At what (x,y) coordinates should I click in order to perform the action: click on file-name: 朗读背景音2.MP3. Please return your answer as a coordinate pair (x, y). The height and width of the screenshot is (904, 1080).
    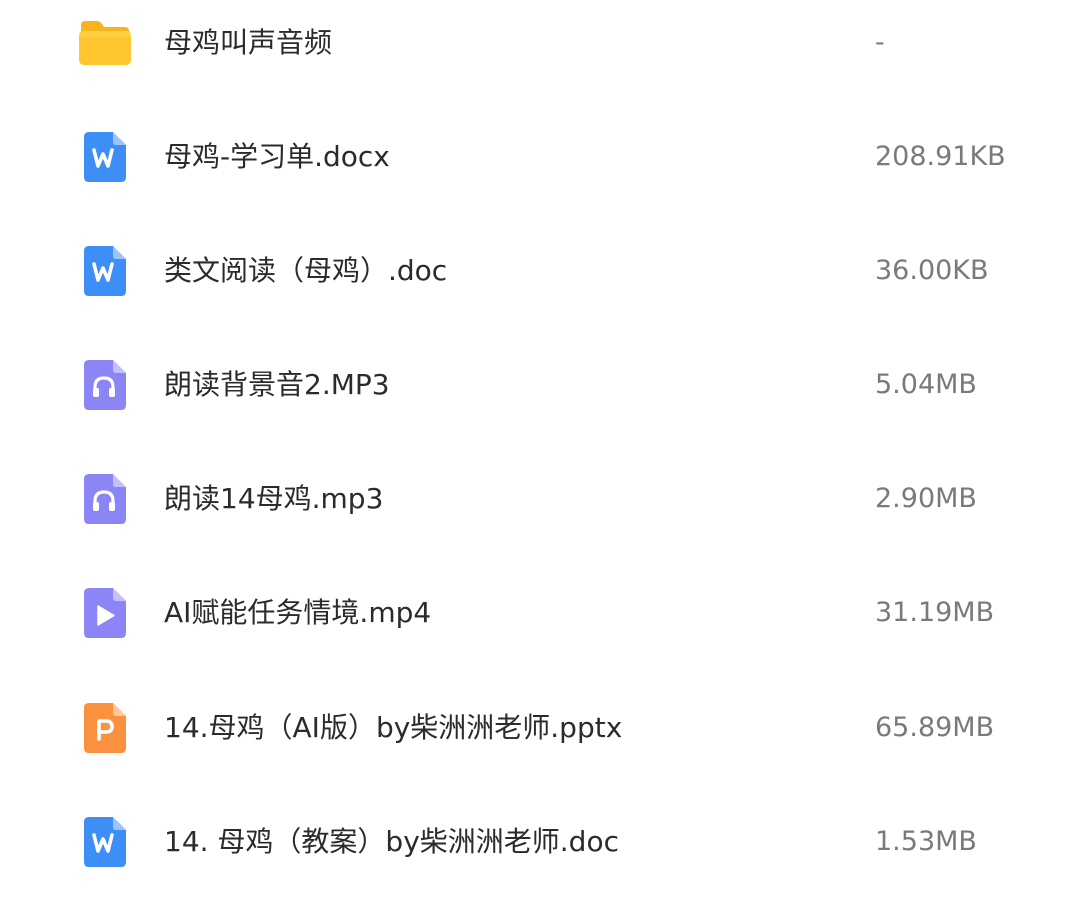
    Looking at the image, I should click on (277, 384).